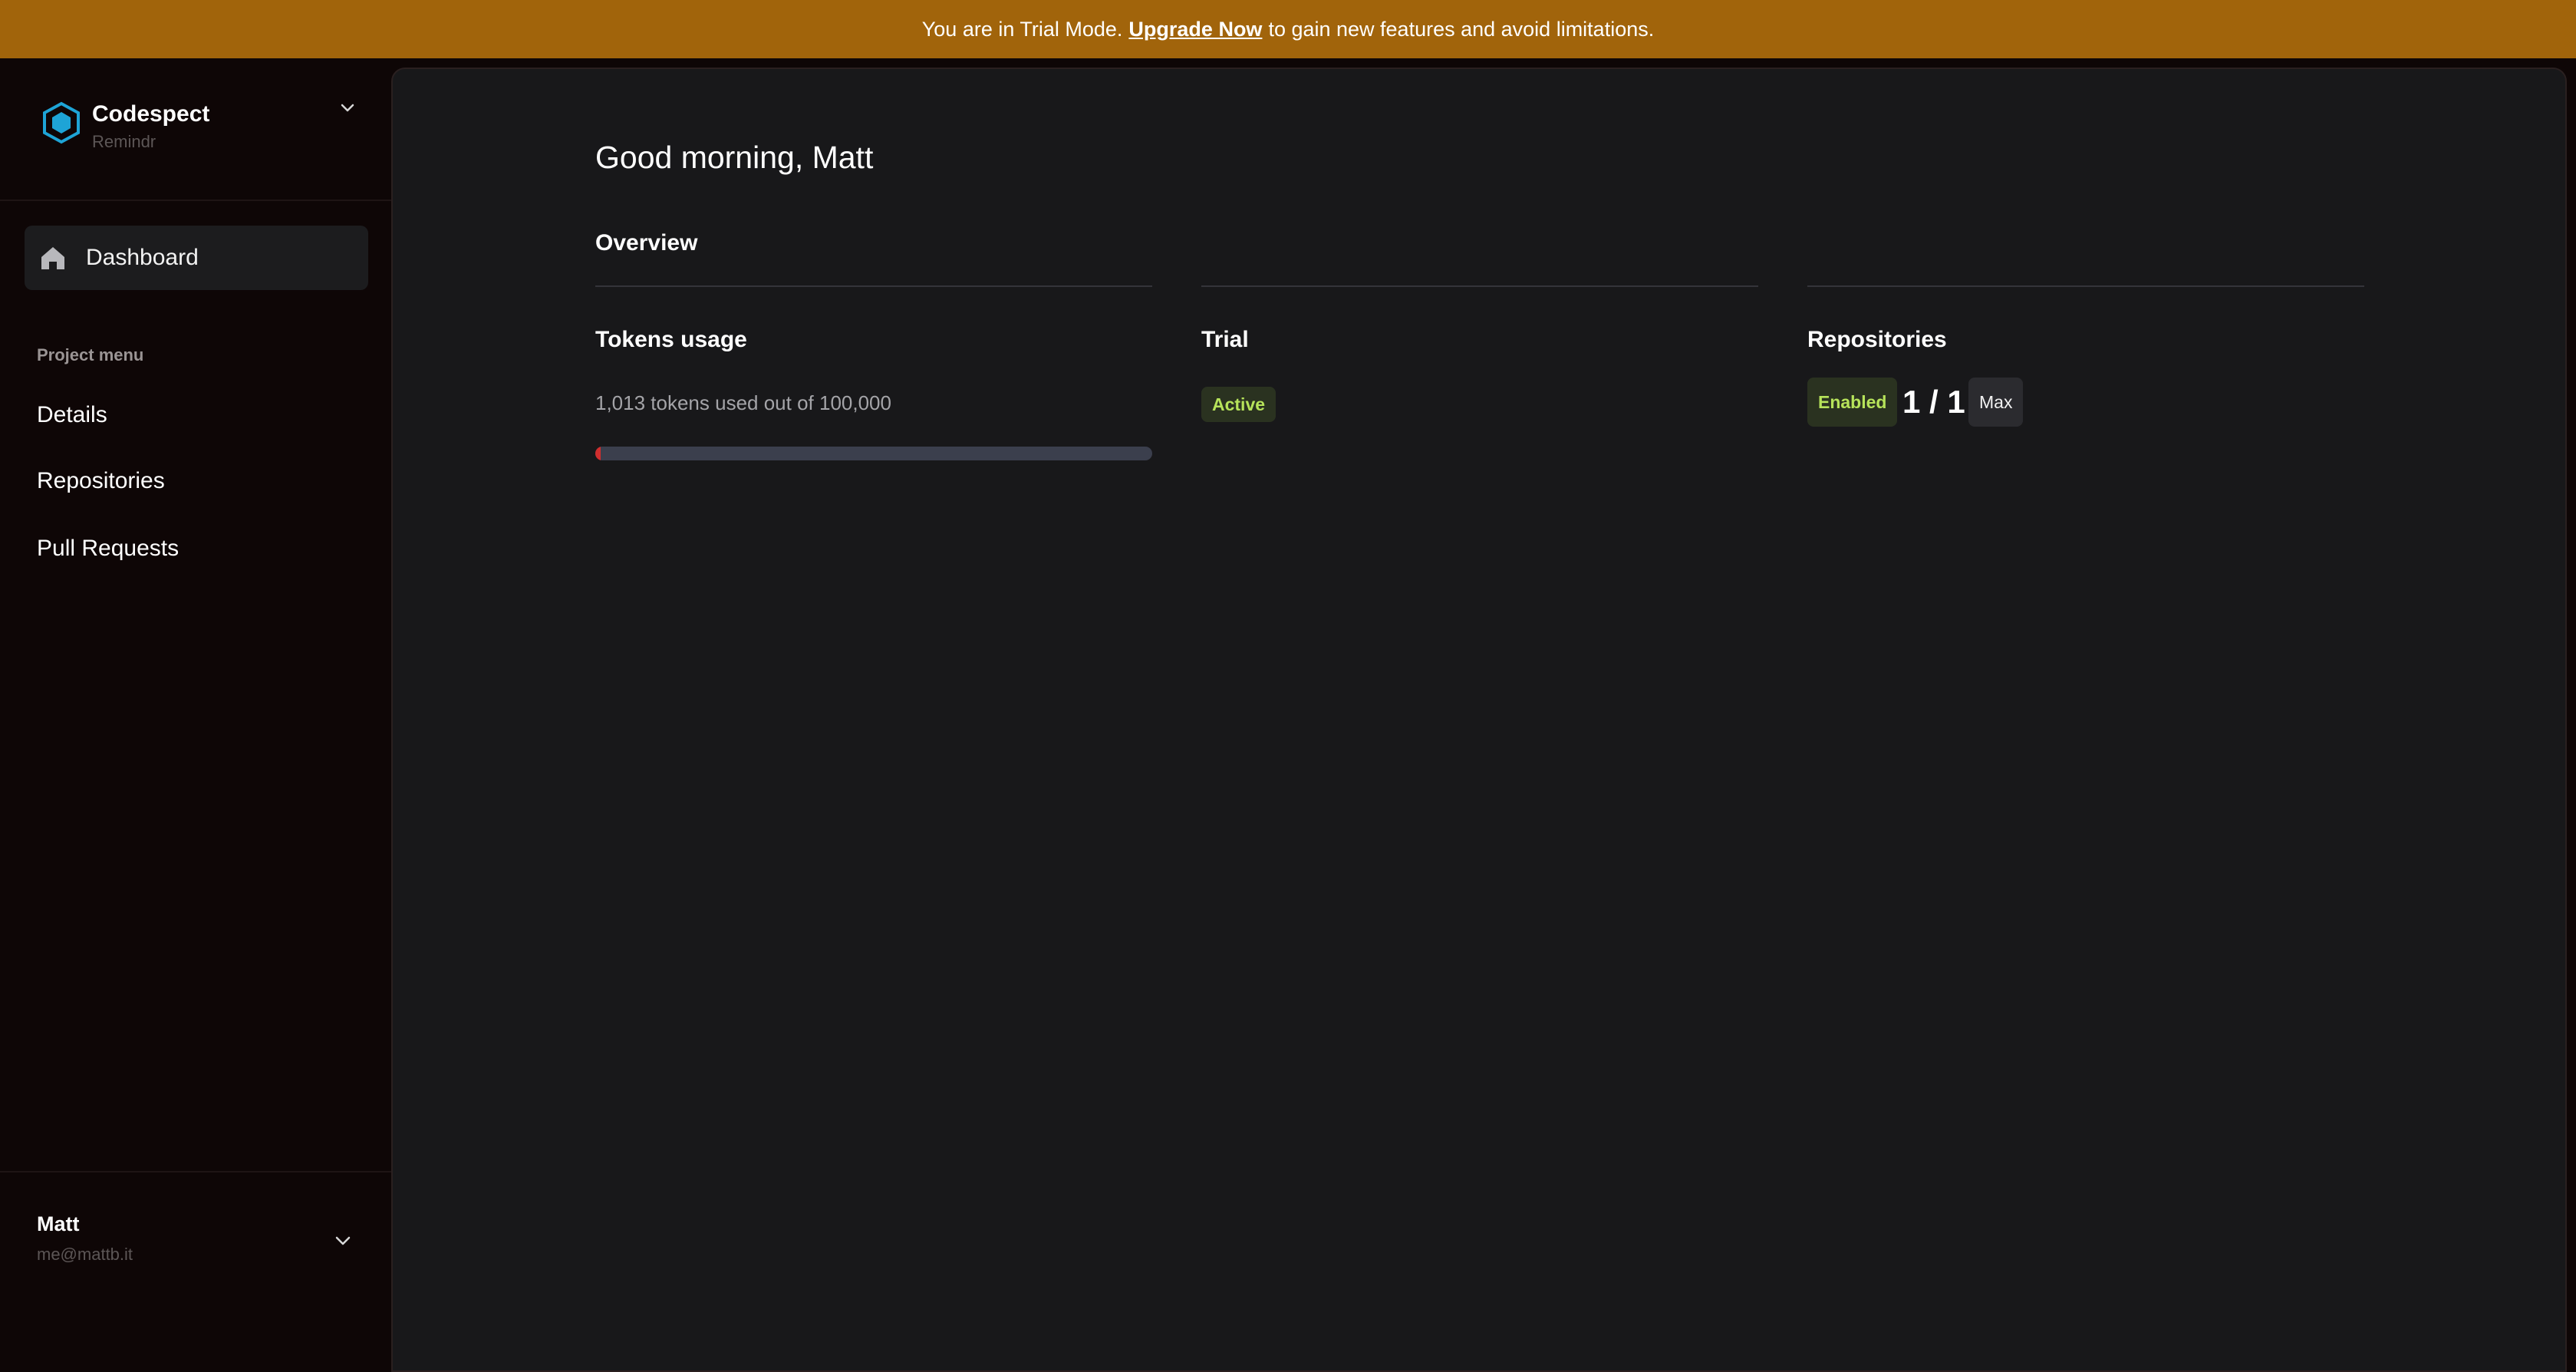 The image size is (2576, 1372). What do you see at coordinates (598, 454) in the screenshot?
I see `tokens-progress-fill` at bounding box center [598, 454].